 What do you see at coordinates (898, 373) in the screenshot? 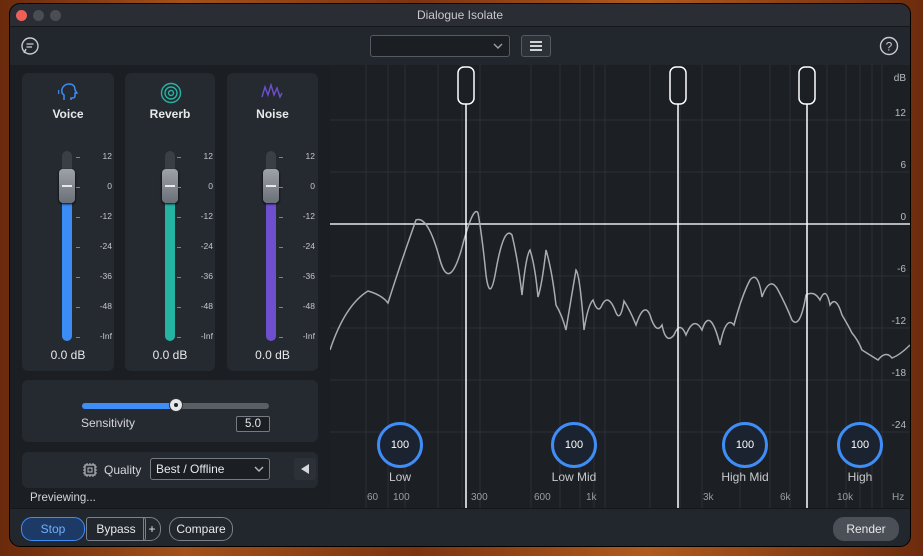
I see `db-label-minus18: -18` at bounding box center [898, 373].